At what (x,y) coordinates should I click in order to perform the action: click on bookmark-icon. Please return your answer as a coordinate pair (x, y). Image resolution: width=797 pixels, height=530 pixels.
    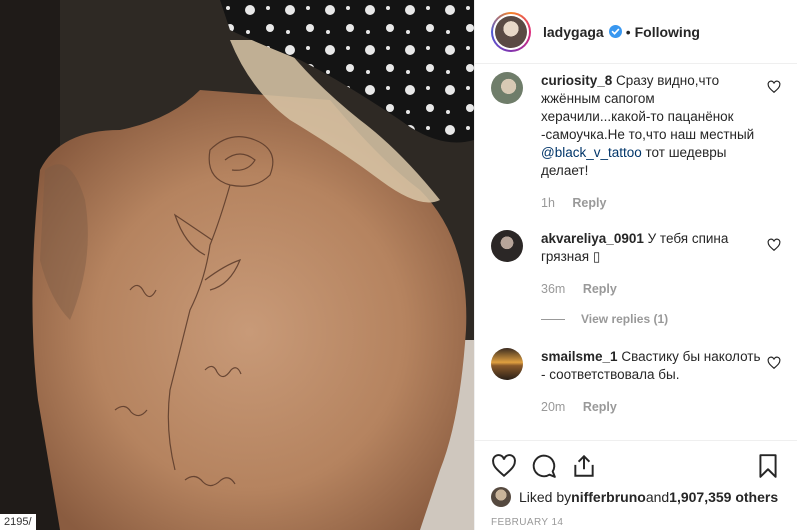
    Looking at the image, I should click on (768, 466).